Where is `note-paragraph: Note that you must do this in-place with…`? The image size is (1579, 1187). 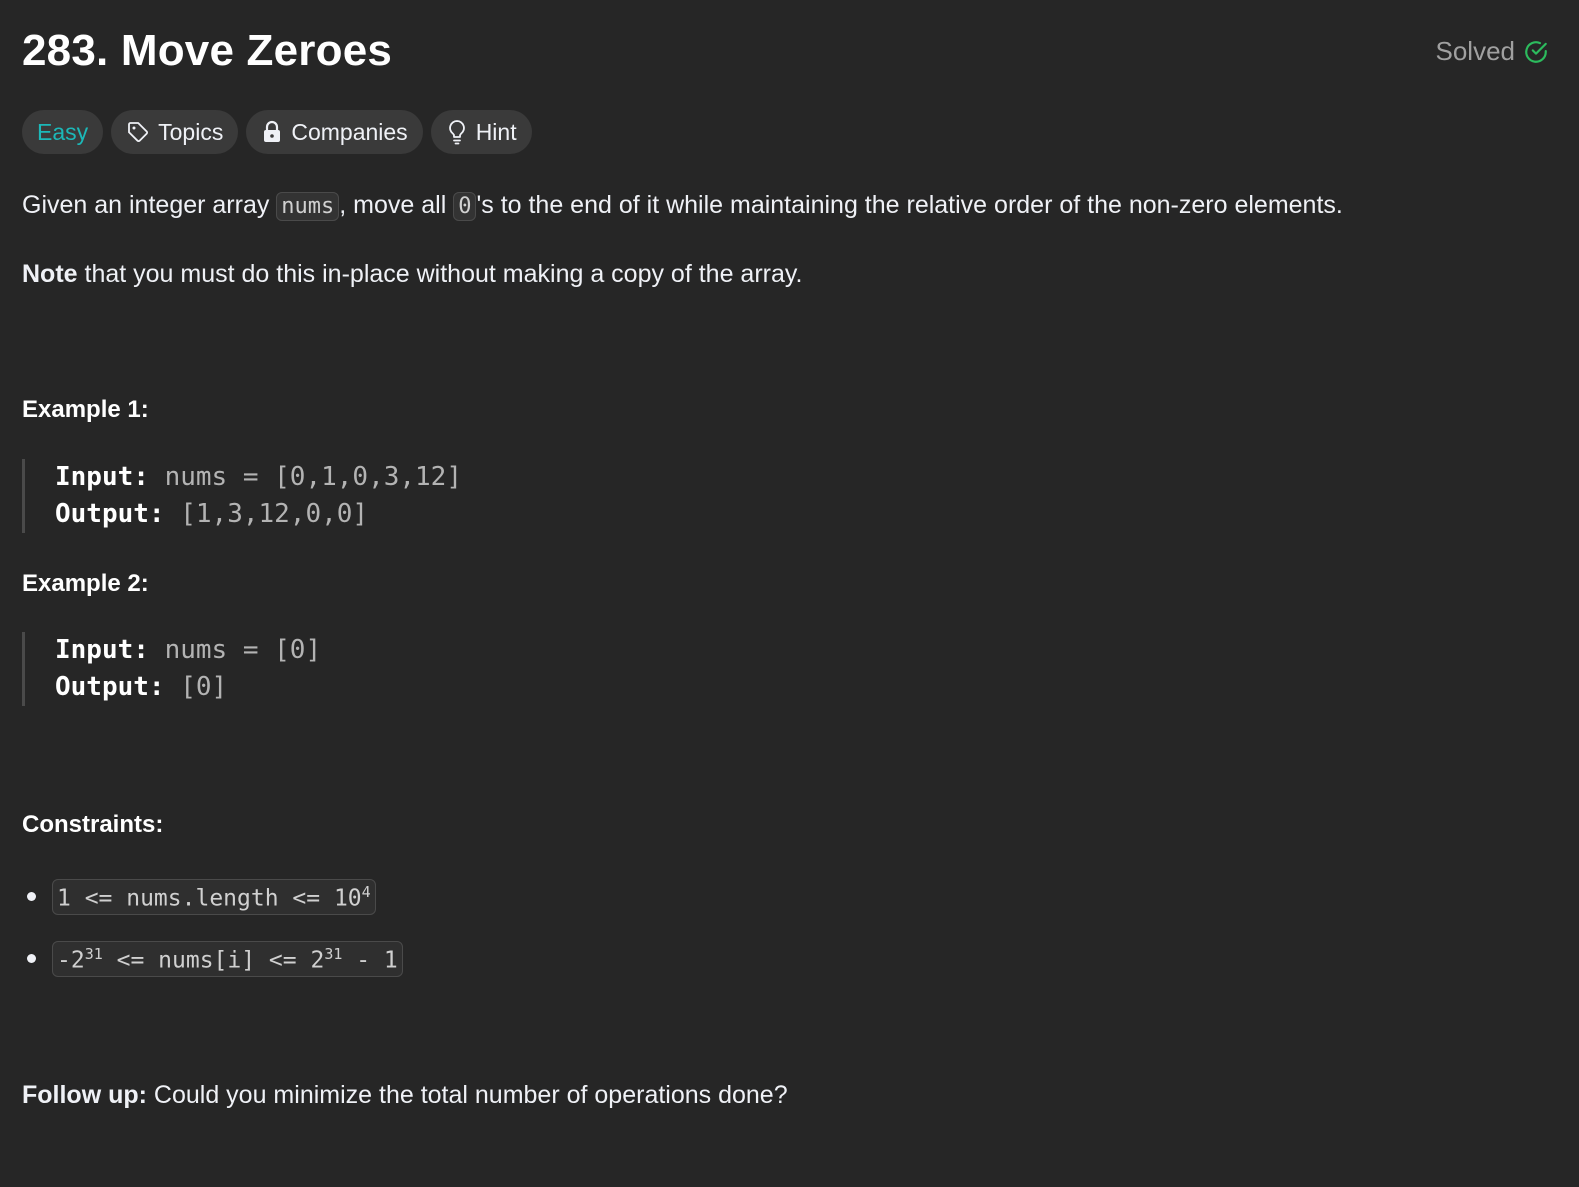 note-paragraph: Note that you must do this in-place with… is located at coordinates (412, 274).